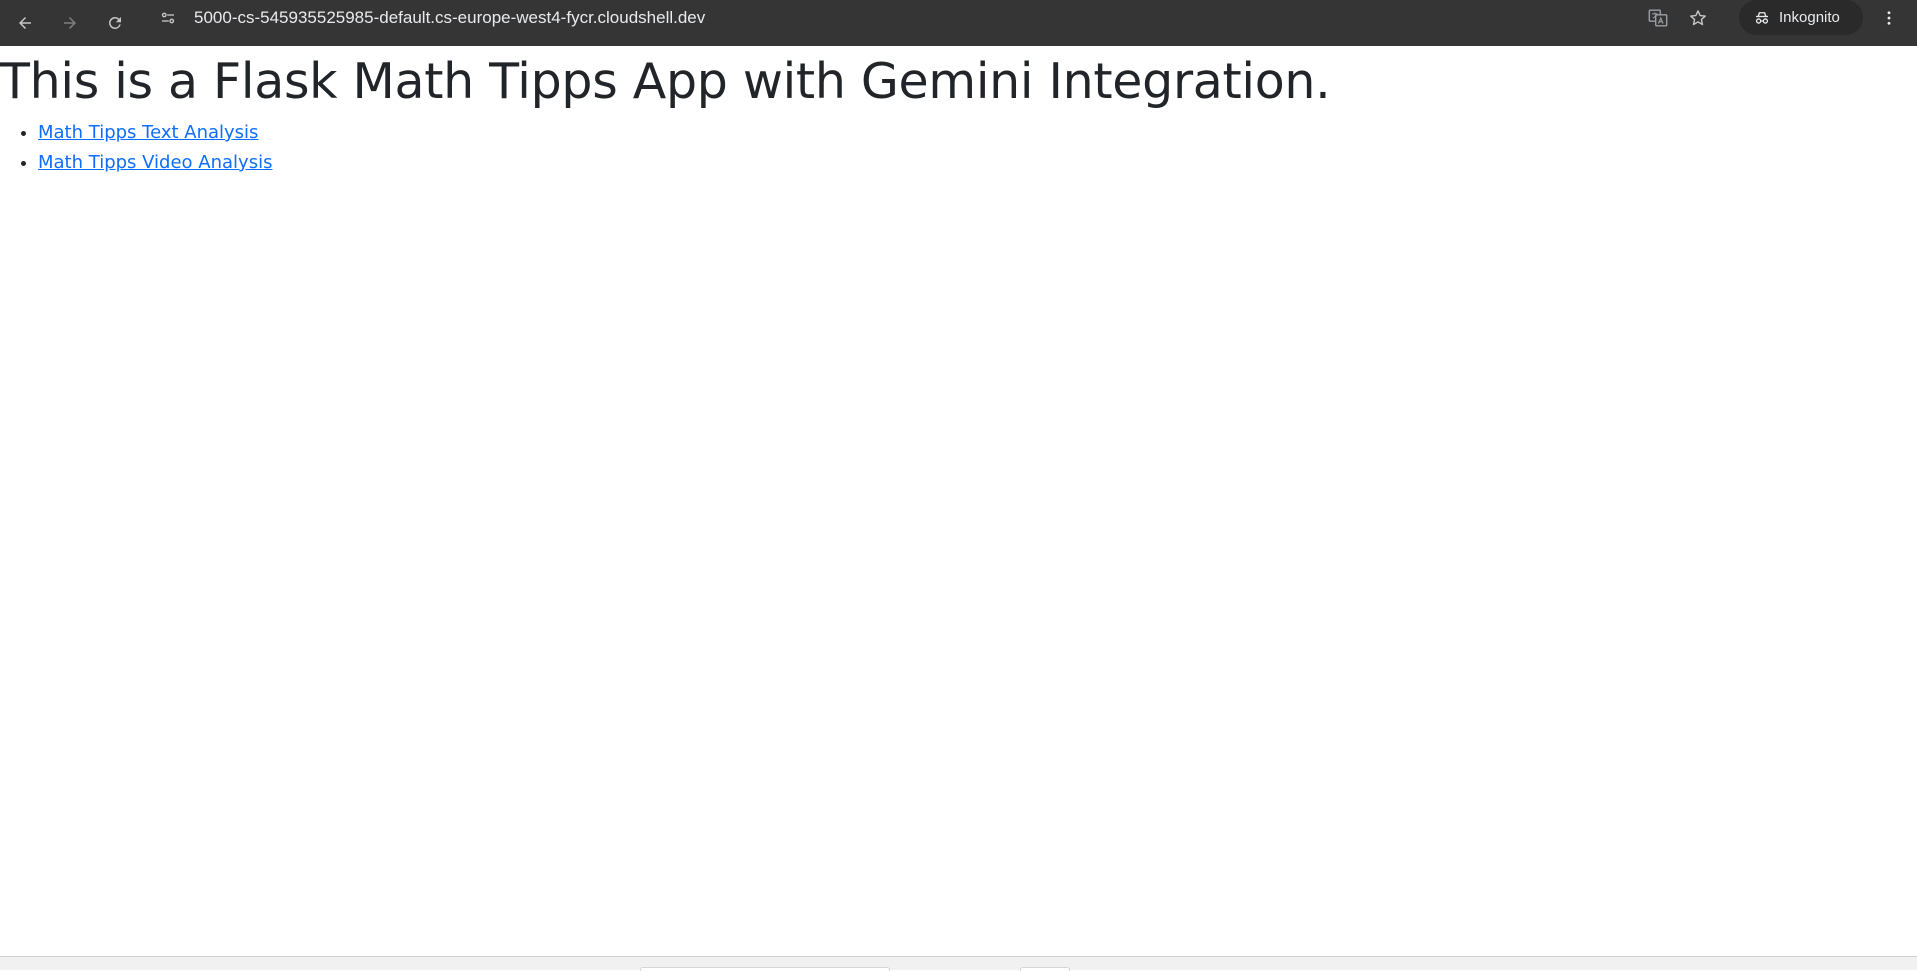  I want to click on incognito-indicator: Inkognito, so click(1801, 17).